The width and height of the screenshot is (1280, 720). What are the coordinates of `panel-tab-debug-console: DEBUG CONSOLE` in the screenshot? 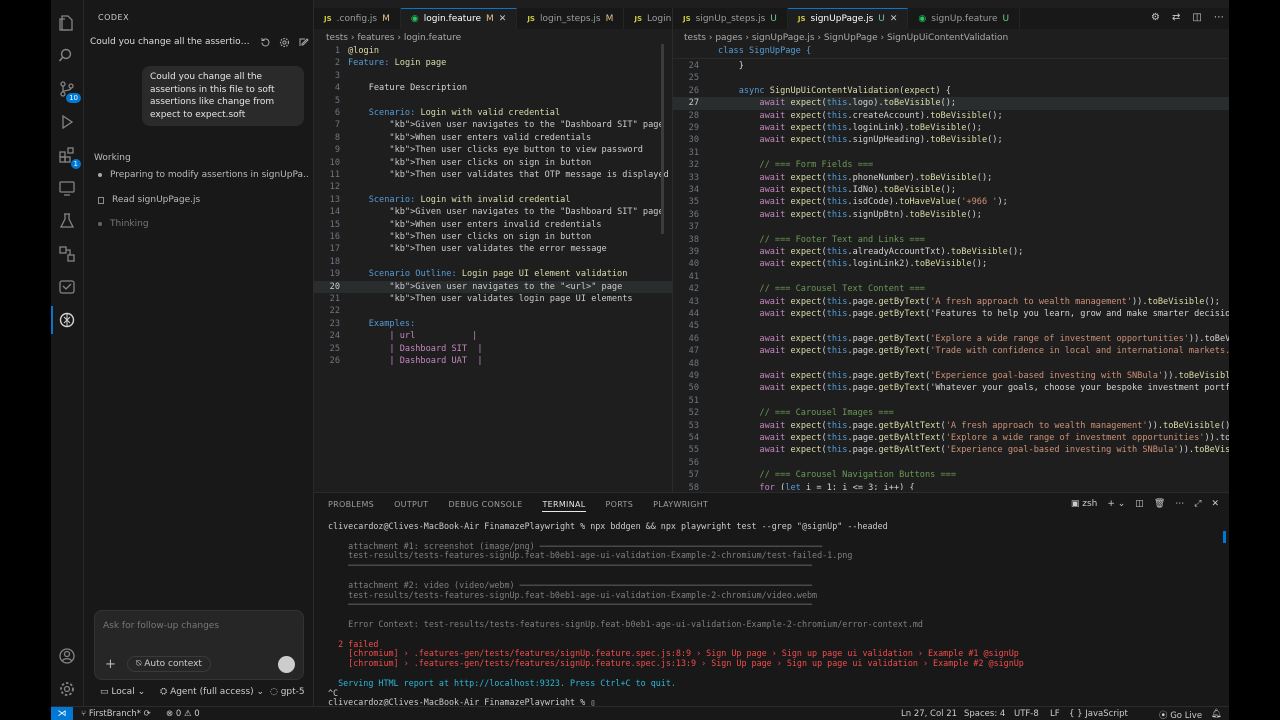 It's located at (485, 506).